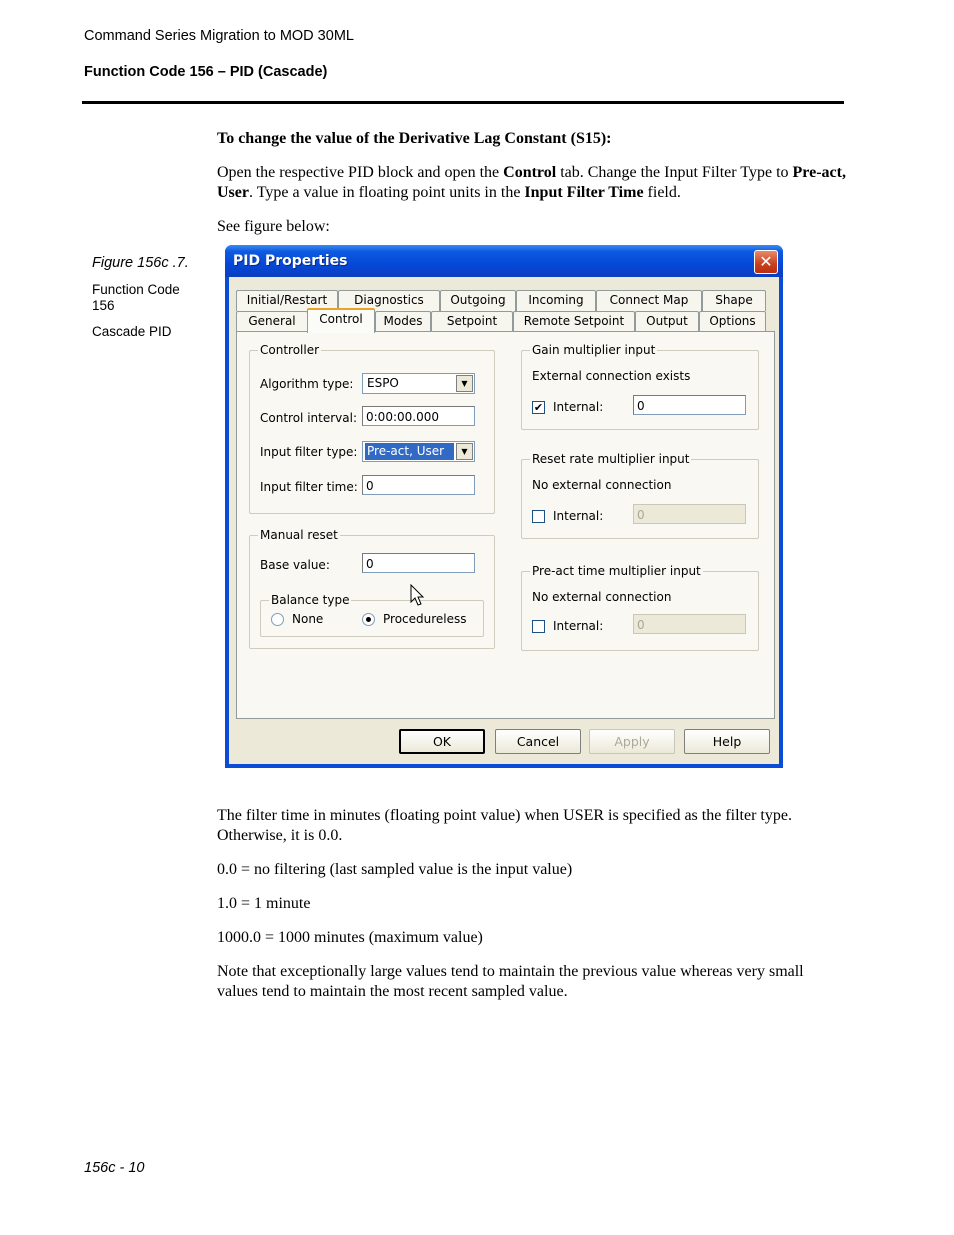 The width and height of the screenshot is (954, 1235). Describe the element at coordinates (472, 321) in the screenshot. I see `tab-setpoint: Setpoint` at that location.